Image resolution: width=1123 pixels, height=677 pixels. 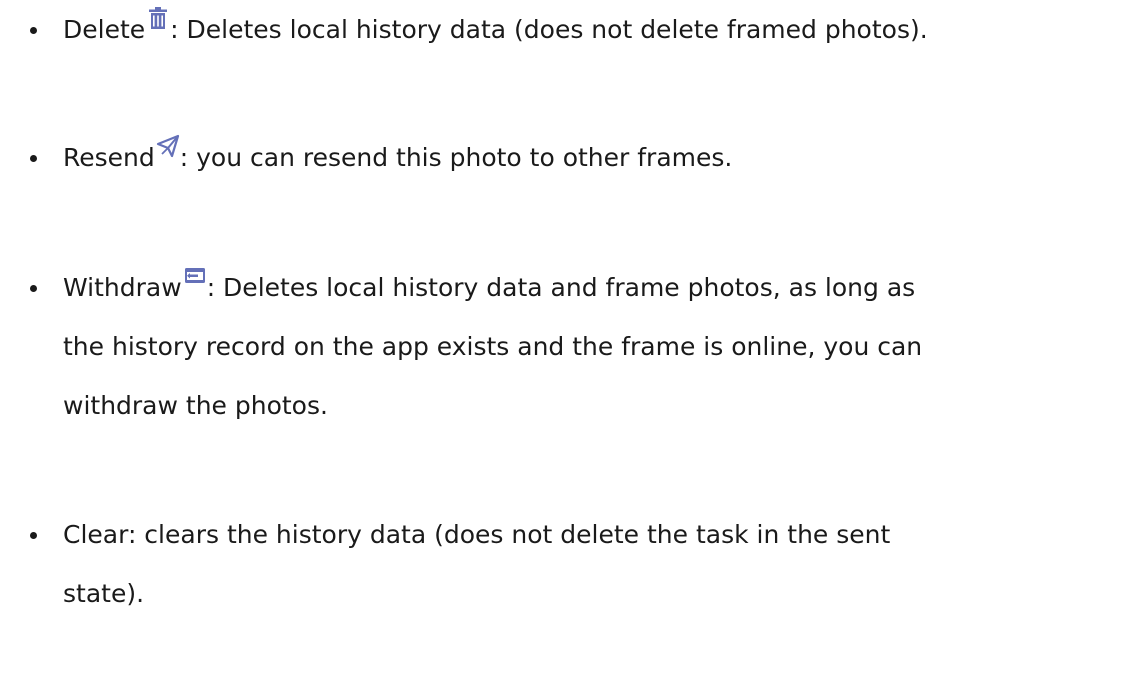 I want to click on trash-icon, so click(x=158, y=18).